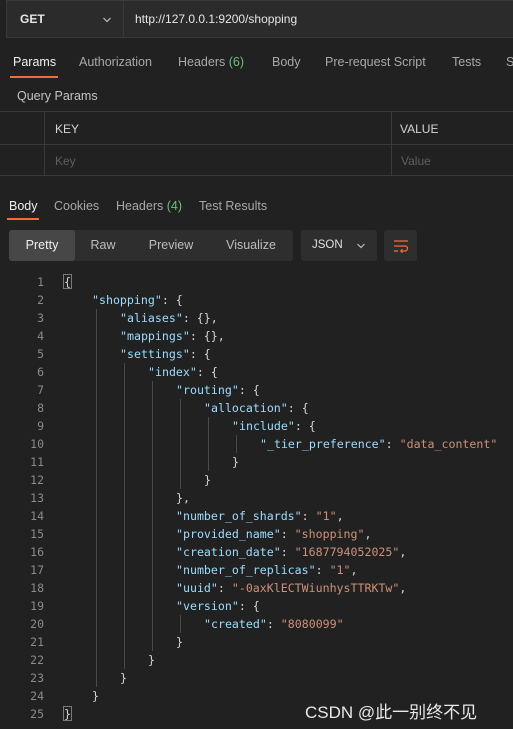  What do you see at coordinates (37, 516) in the screenshot?
I see `line-number: 14` at bounding box center [37, 516].